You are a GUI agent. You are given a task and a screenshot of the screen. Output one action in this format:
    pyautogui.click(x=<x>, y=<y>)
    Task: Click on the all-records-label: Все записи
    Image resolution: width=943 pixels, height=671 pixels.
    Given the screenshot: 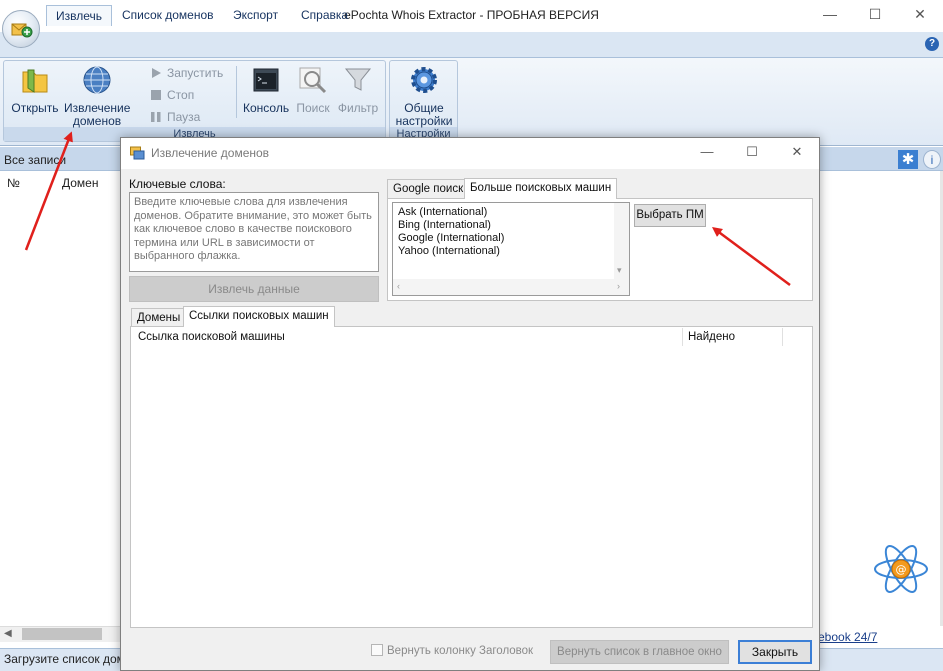 What is the action you would take?
    pyautogui.click(x=35, y=160)
    